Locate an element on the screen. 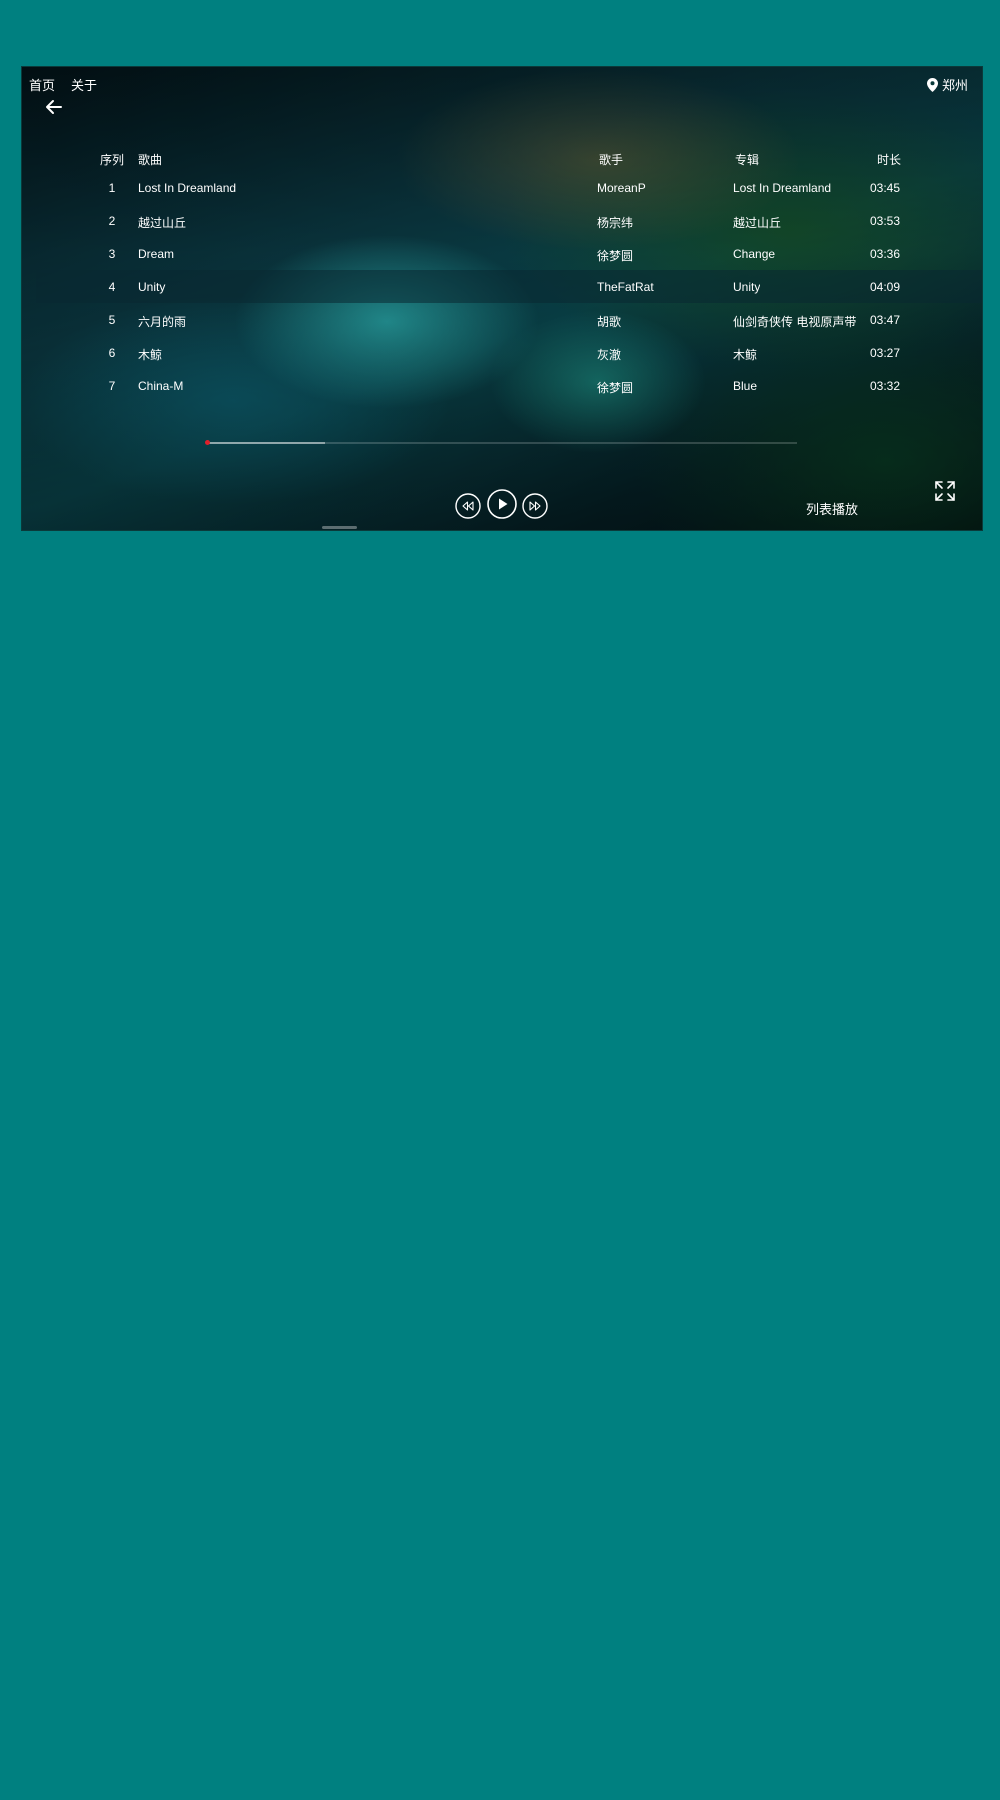  song-album: 木鲸 is located at coordinates (745, 355).